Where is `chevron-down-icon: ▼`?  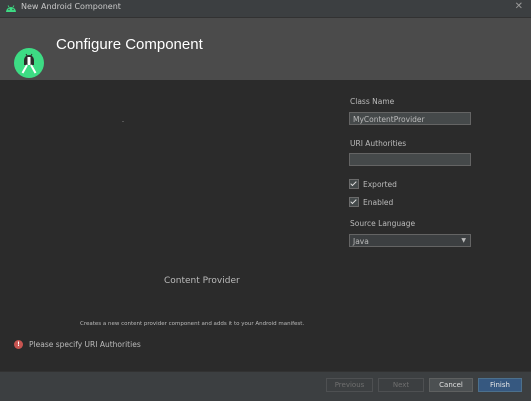
chevron-down-icon: ▼ is located at coordinates (463, 240).